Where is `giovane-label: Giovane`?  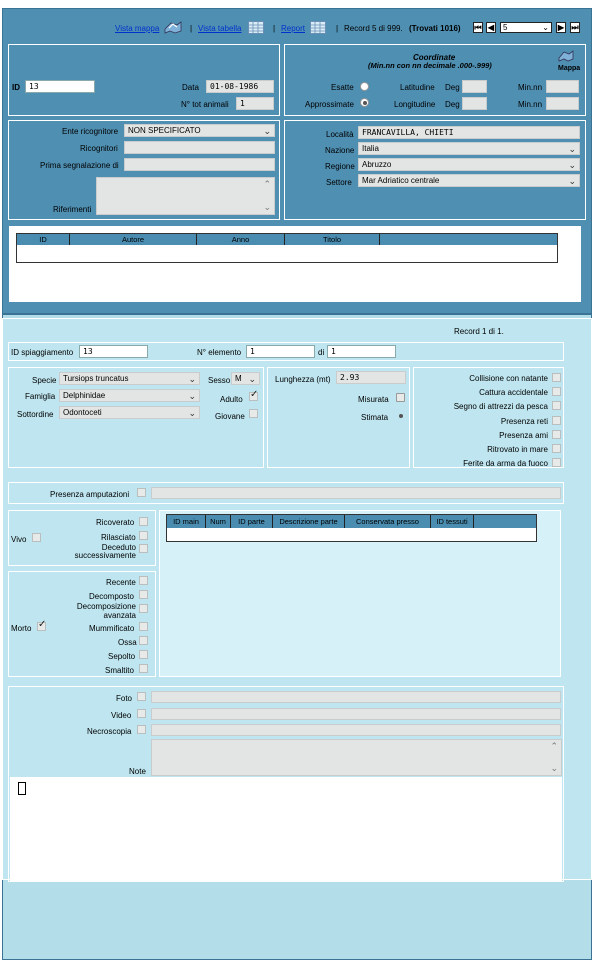 giovane-label: Giovane is located at coordinates (230, 416).